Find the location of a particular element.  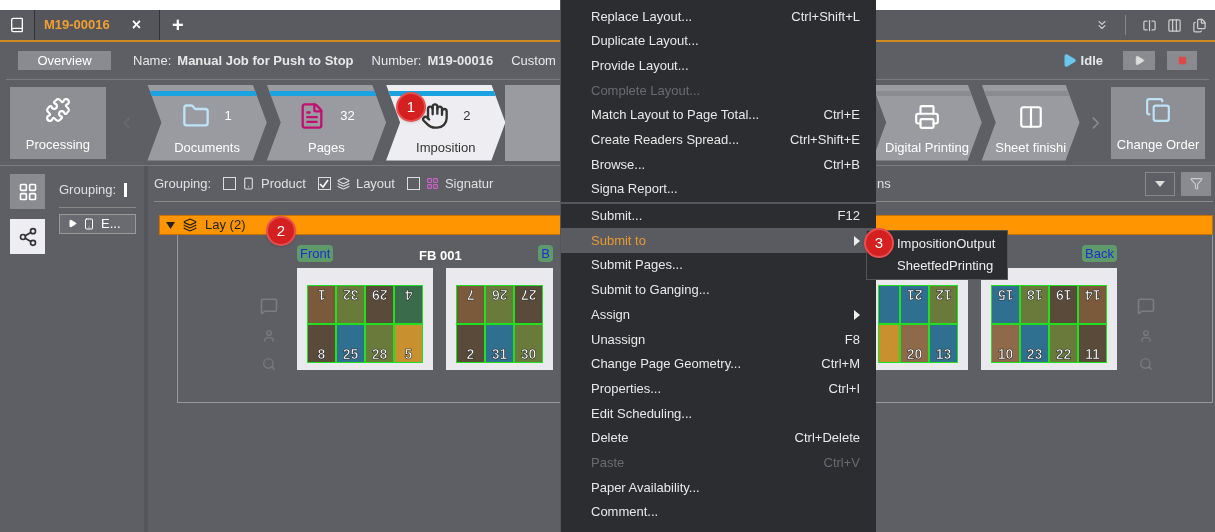

sheet-name: FB 001 is located at coordinates (440, 256).